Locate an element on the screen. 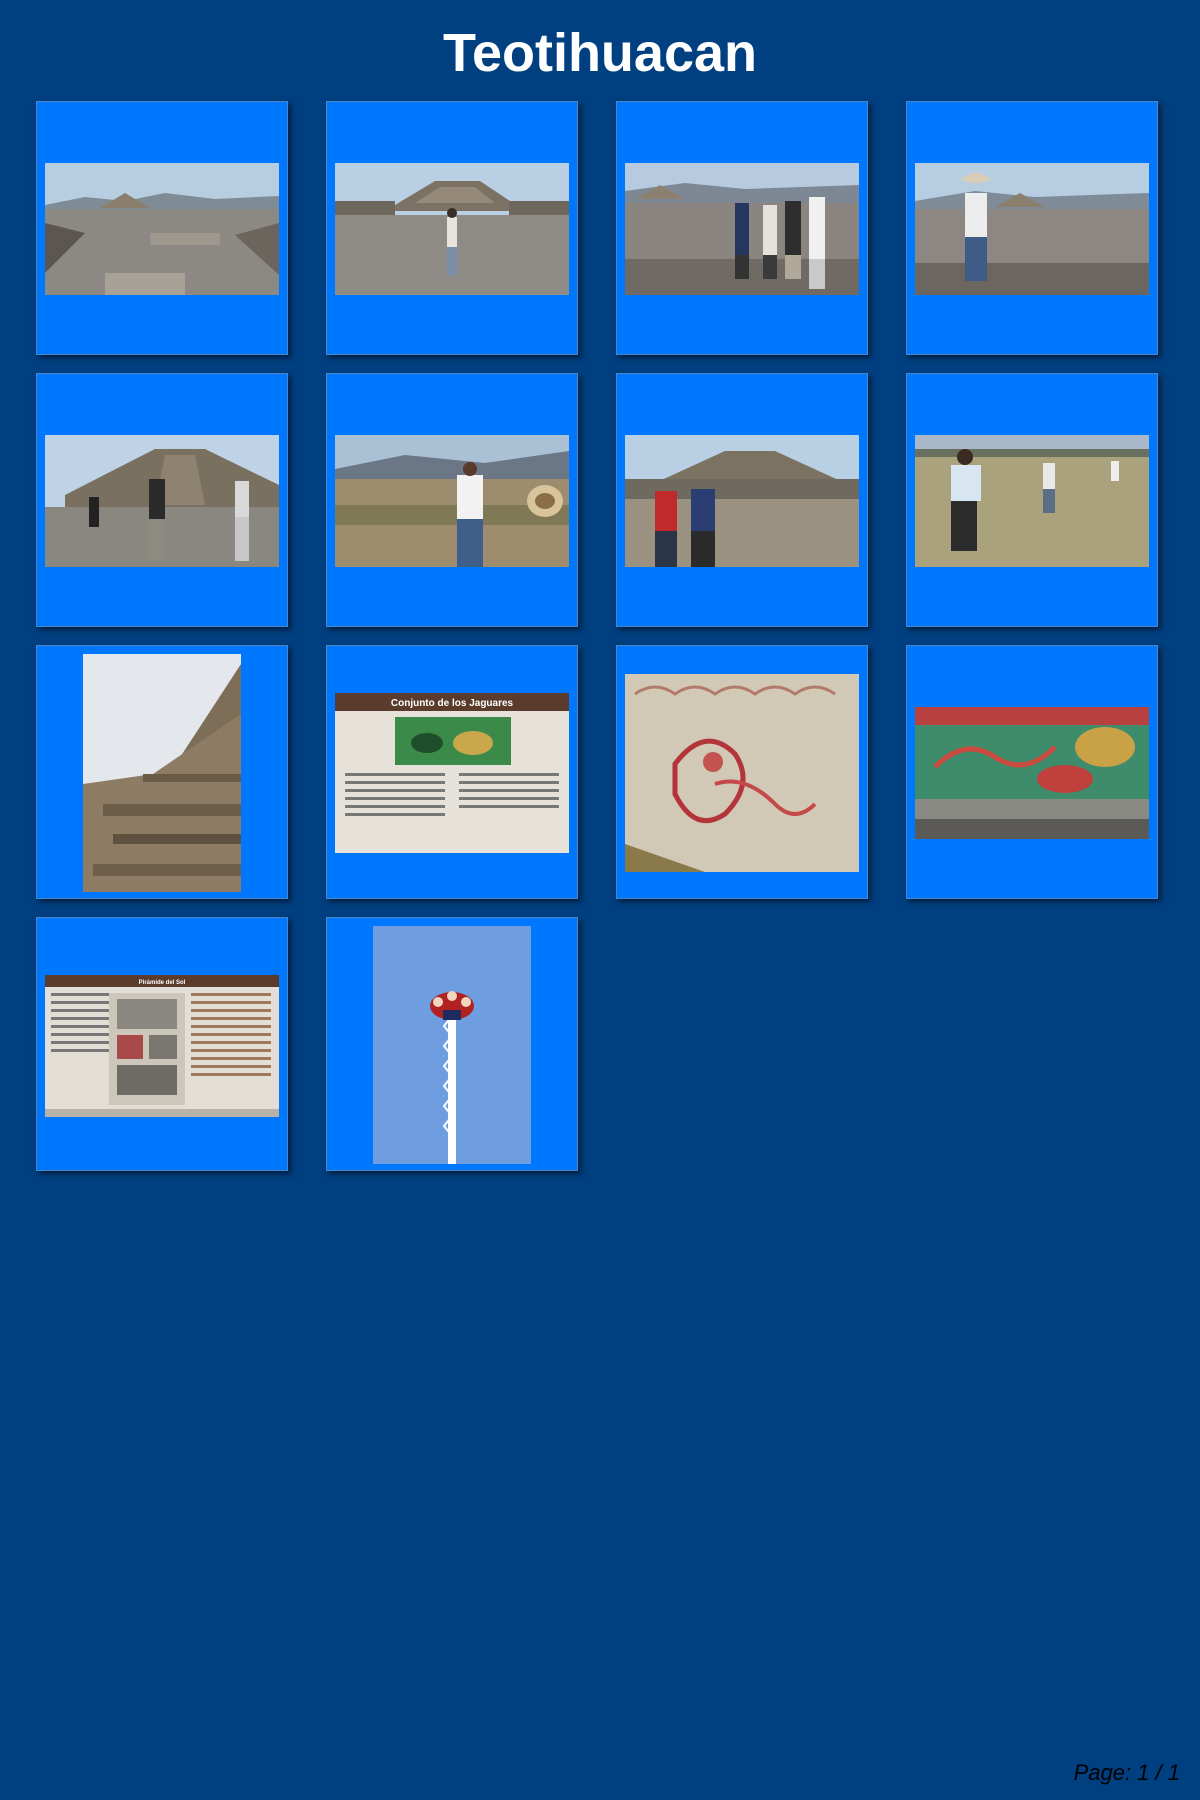  photo-thumbnail: Pirámide del Sol is located at coordinates (162, 1046).